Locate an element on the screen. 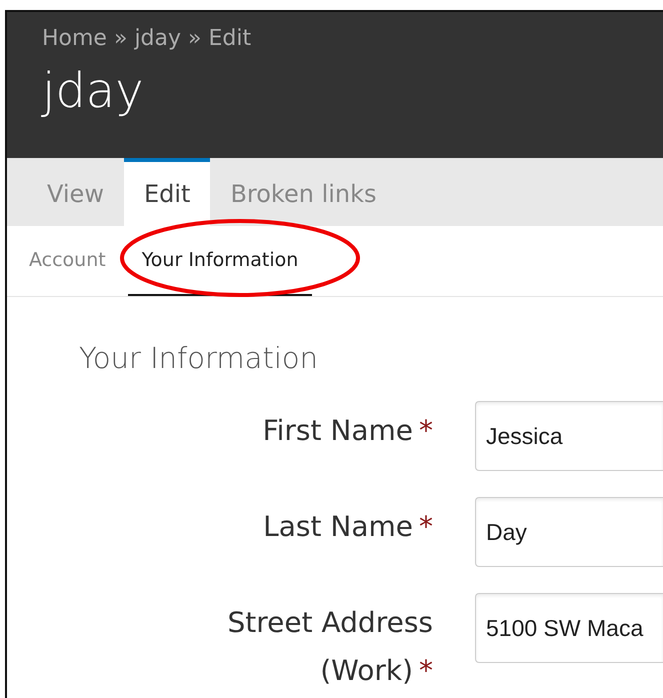 This screenshot has height=698, width=663. input-field: Day is located at coordinates (569, 532).